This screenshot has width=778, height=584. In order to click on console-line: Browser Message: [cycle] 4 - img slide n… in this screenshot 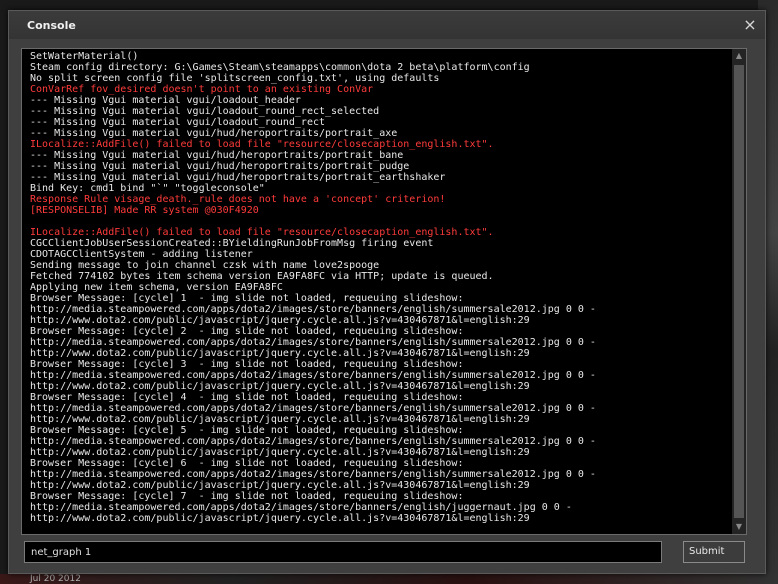, I will do `click(247, 397)`.